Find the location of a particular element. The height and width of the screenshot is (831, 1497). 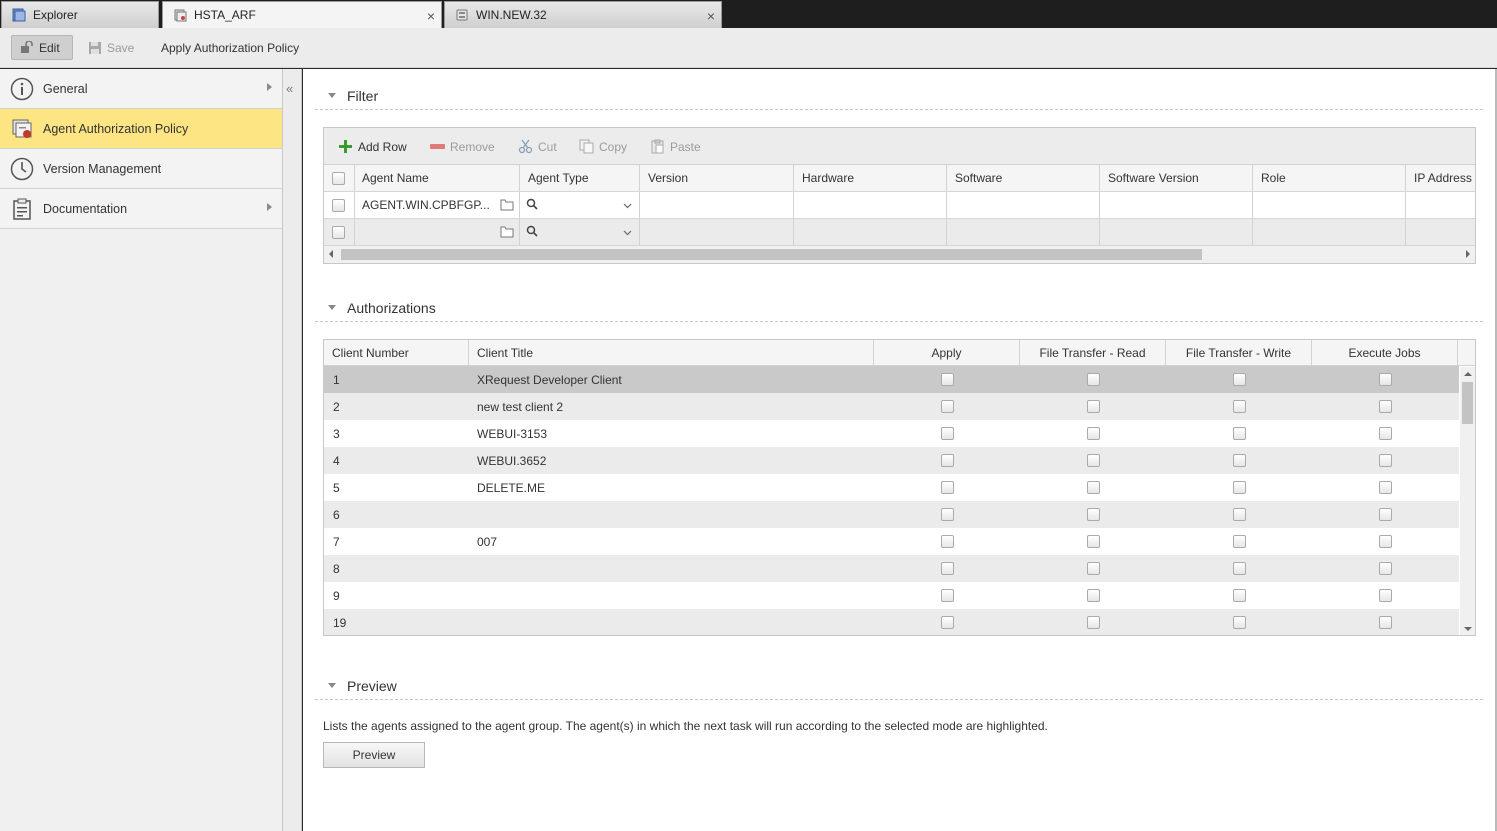

software-cell is located at coordinates (1023, 205).